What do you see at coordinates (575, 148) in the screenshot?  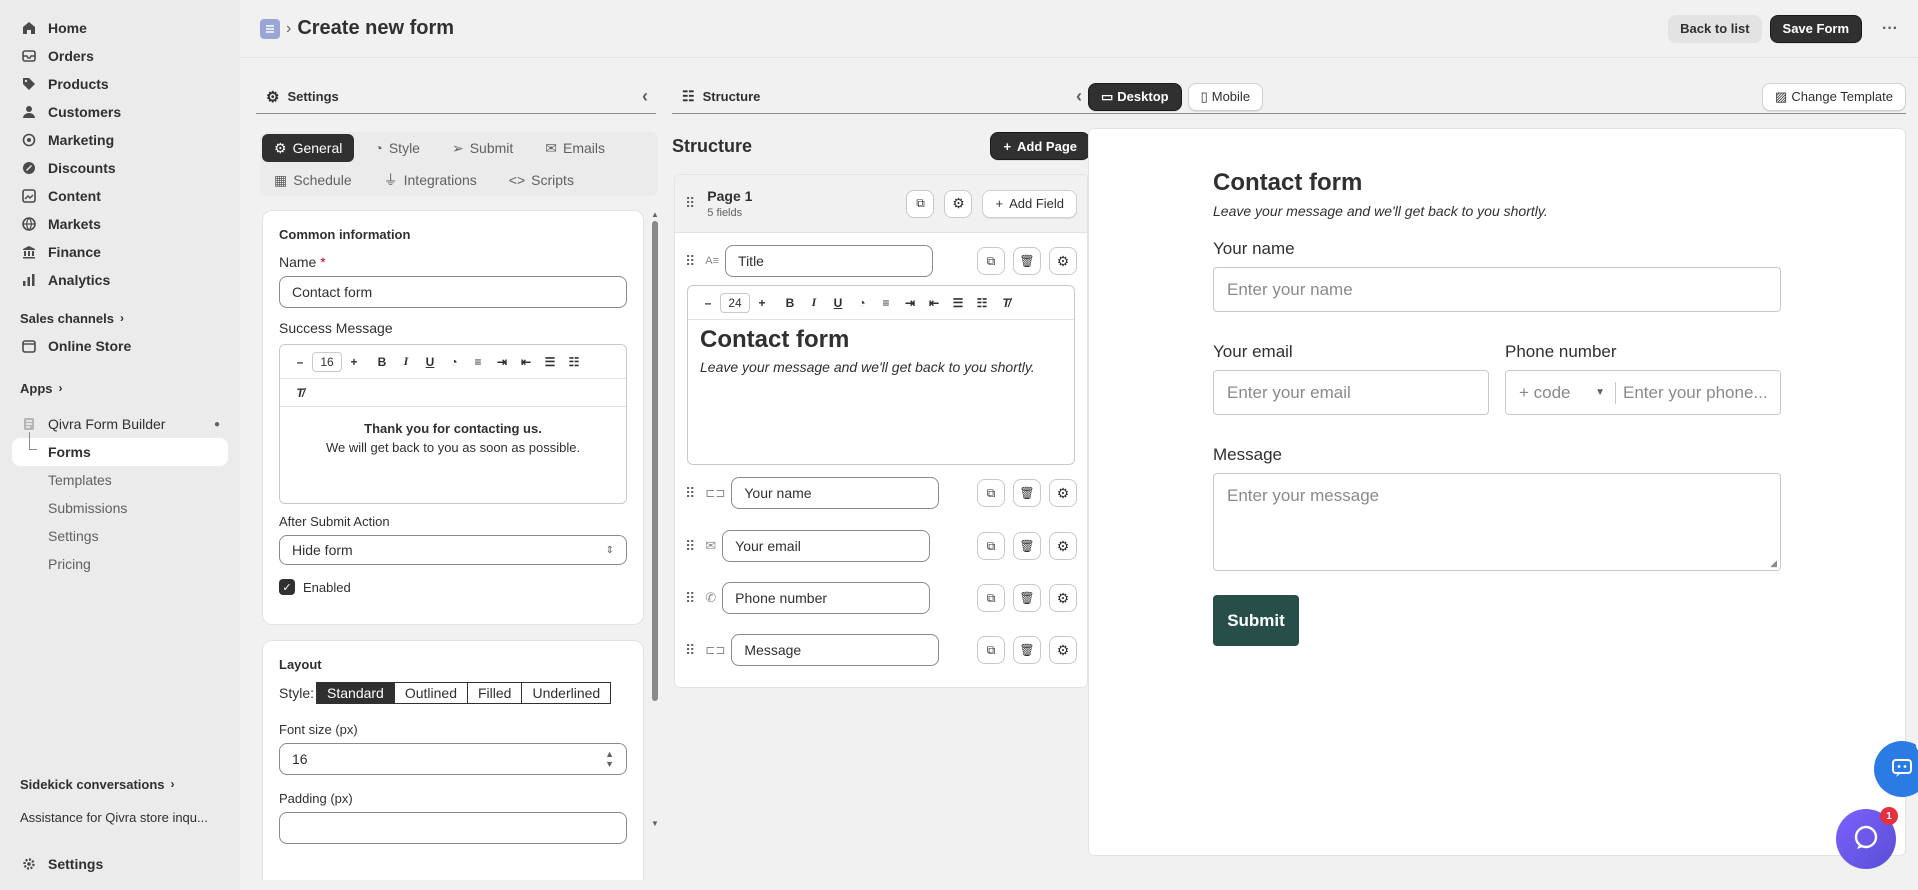 I see `tab-emails: ✉ Emails` at bounding box center [575, 148].